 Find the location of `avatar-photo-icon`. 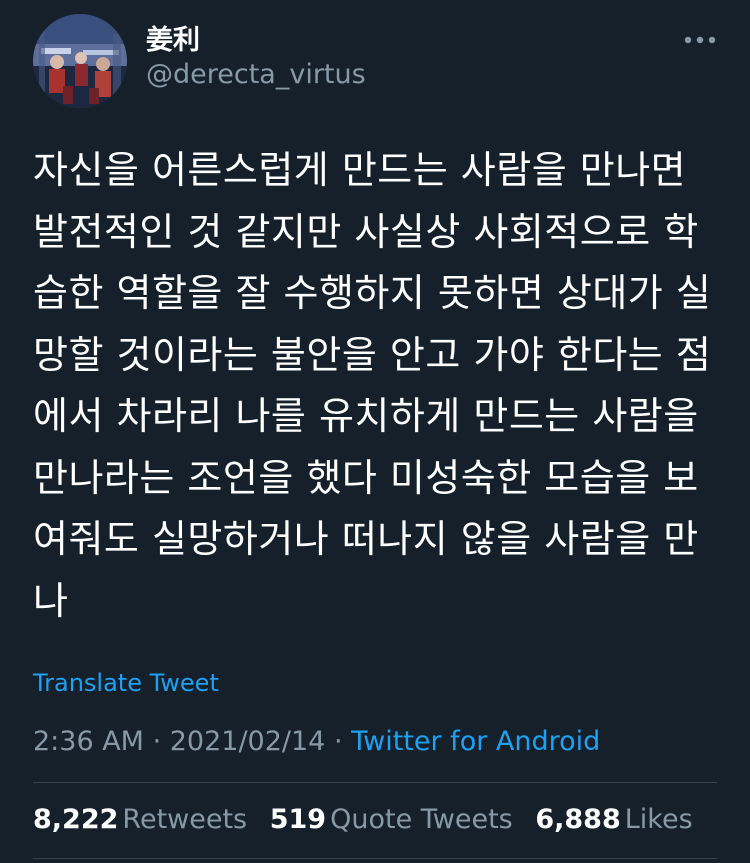

avatar-photo-icon is located at coordinates (80, 61).